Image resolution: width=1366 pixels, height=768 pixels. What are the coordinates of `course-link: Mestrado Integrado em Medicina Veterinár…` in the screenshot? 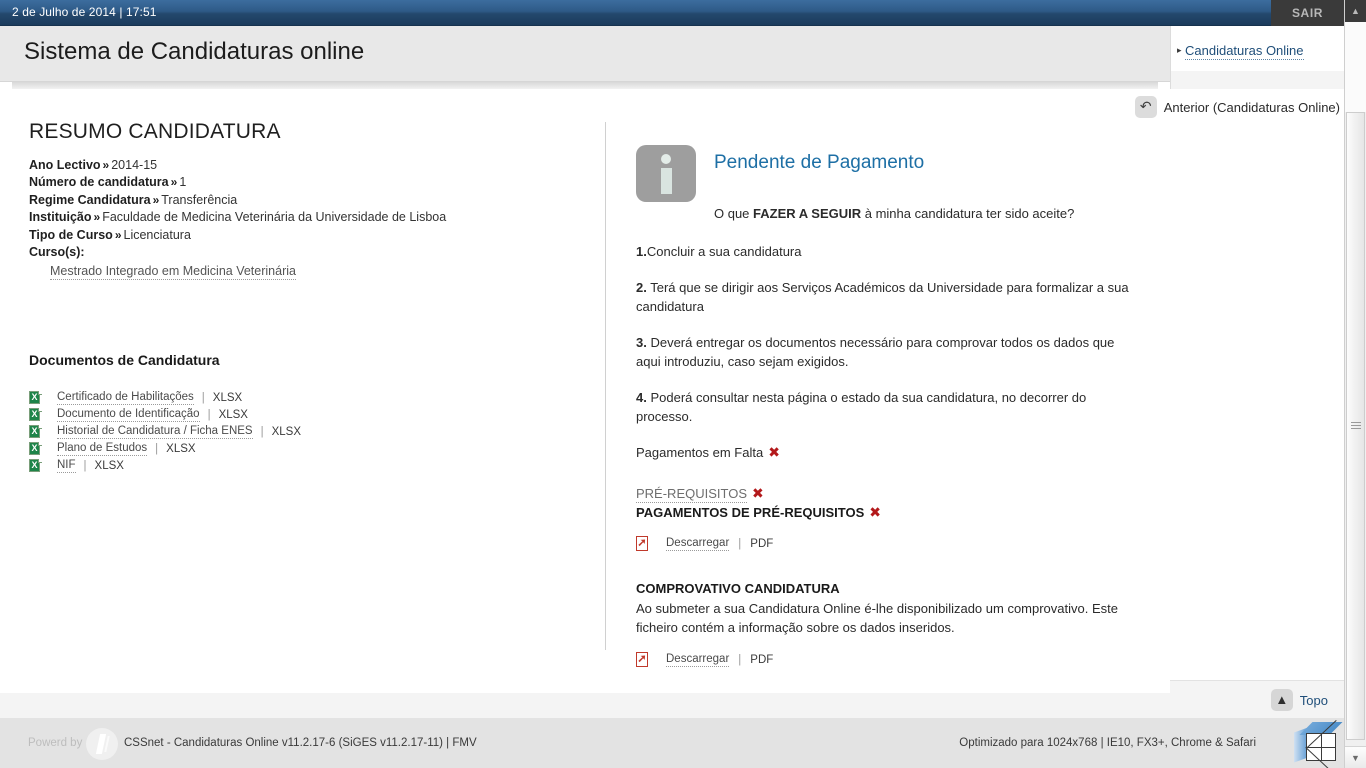 It's located at (173, 272).